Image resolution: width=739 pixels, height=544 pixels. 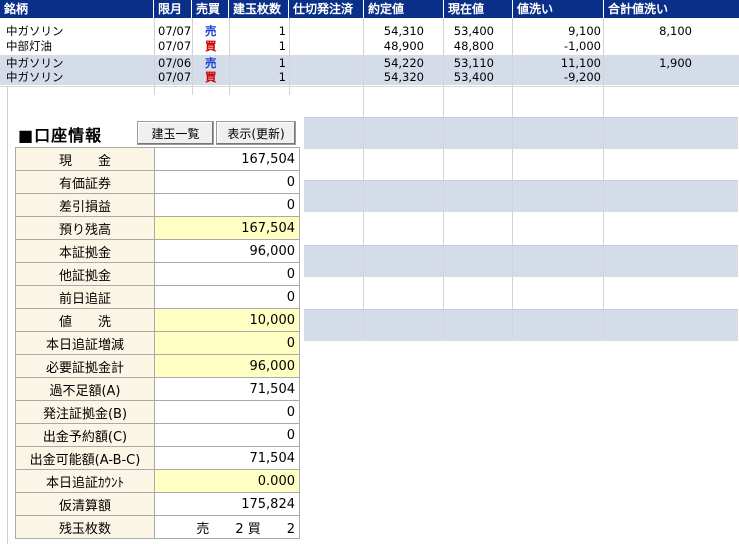 I want to click on account-row: 本日追証ｶｳﾝﾄ 0.000, so click(x=157, y=481).